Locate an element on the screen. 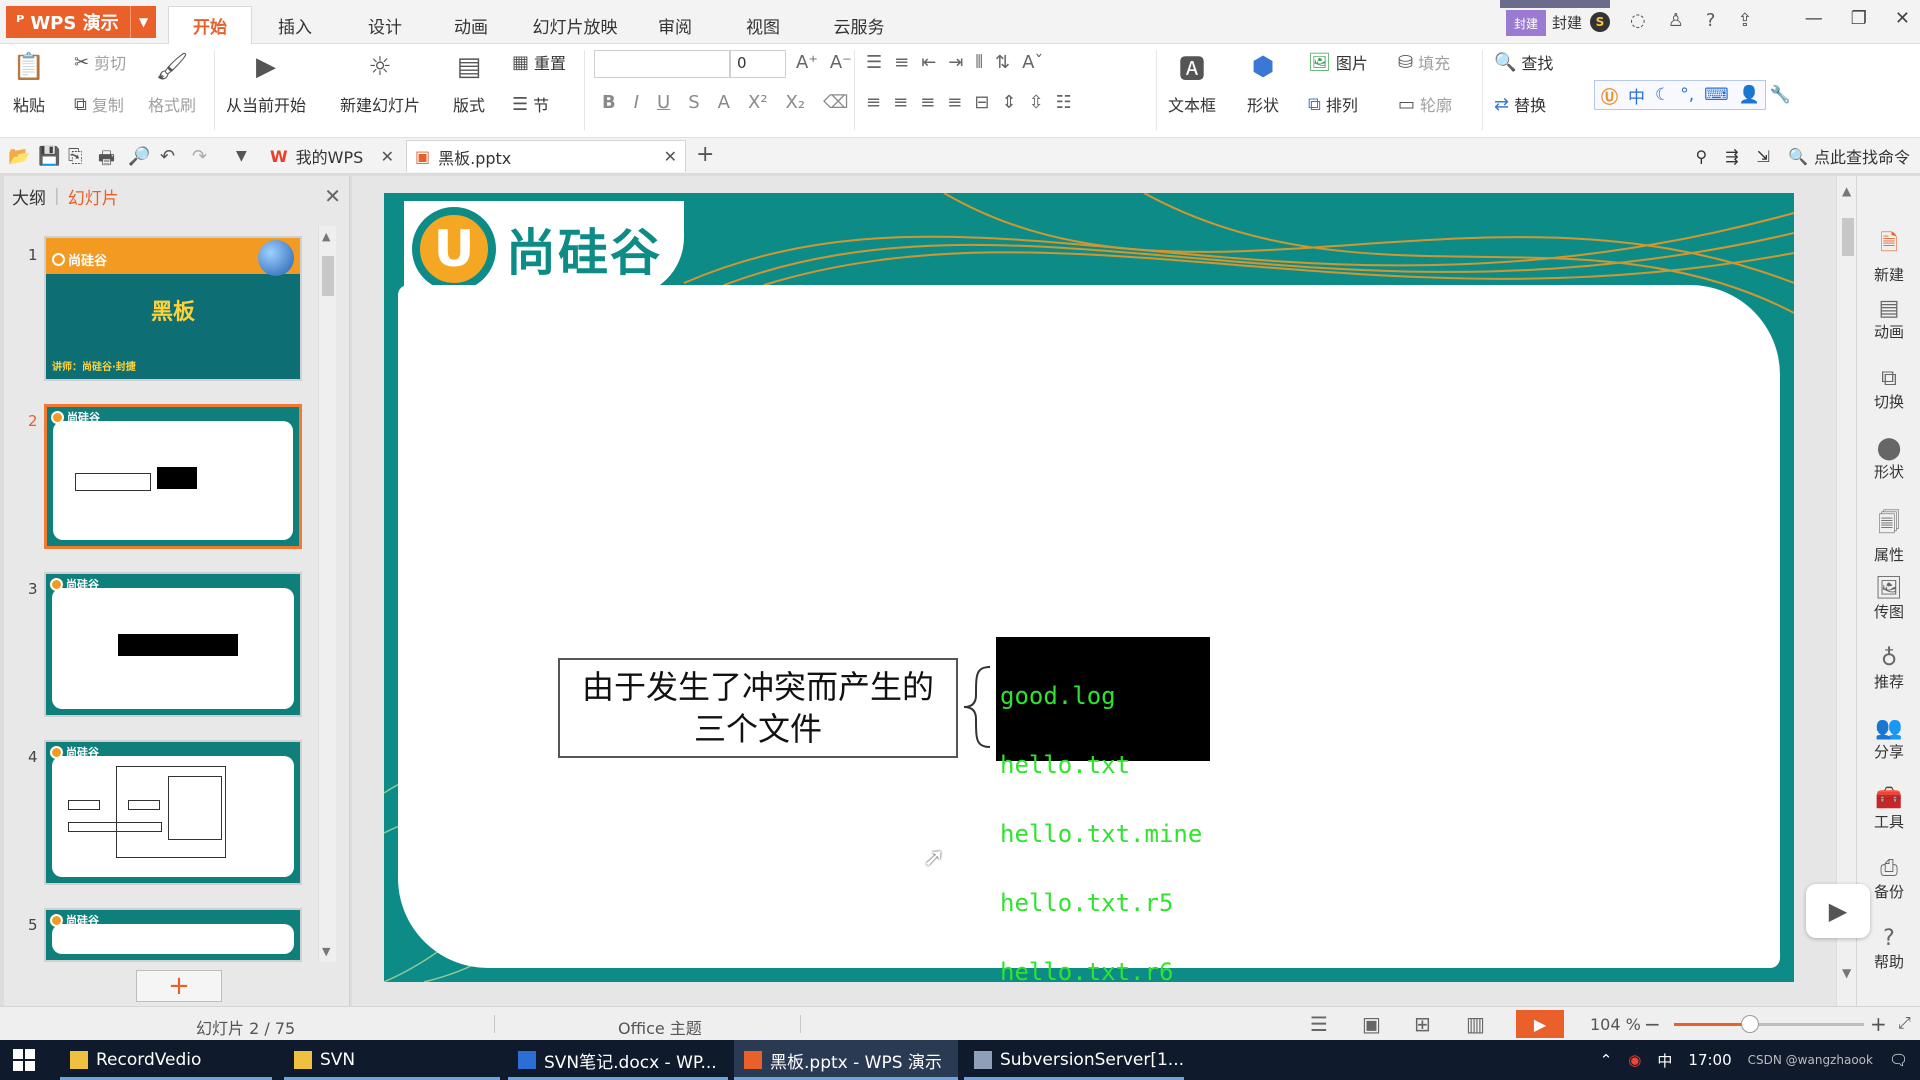 The width and height of the screenshot is (1920, 1080). indent-decrease-icon: ⇤ is located at coordinates (928, 62).